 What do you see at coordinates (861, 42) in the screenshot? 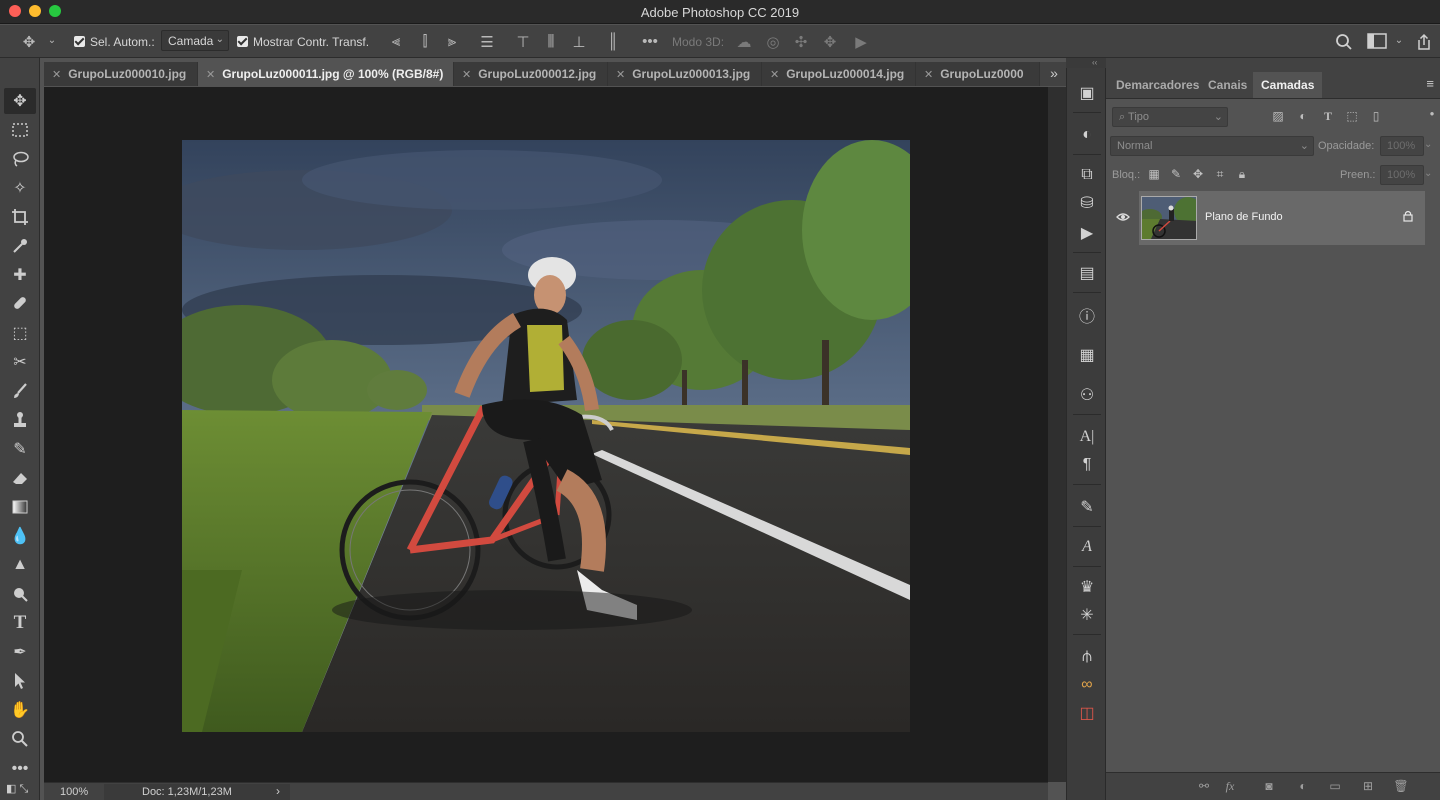
I see `scale-3d-icon: ▶` at bounding box center [861, 42].